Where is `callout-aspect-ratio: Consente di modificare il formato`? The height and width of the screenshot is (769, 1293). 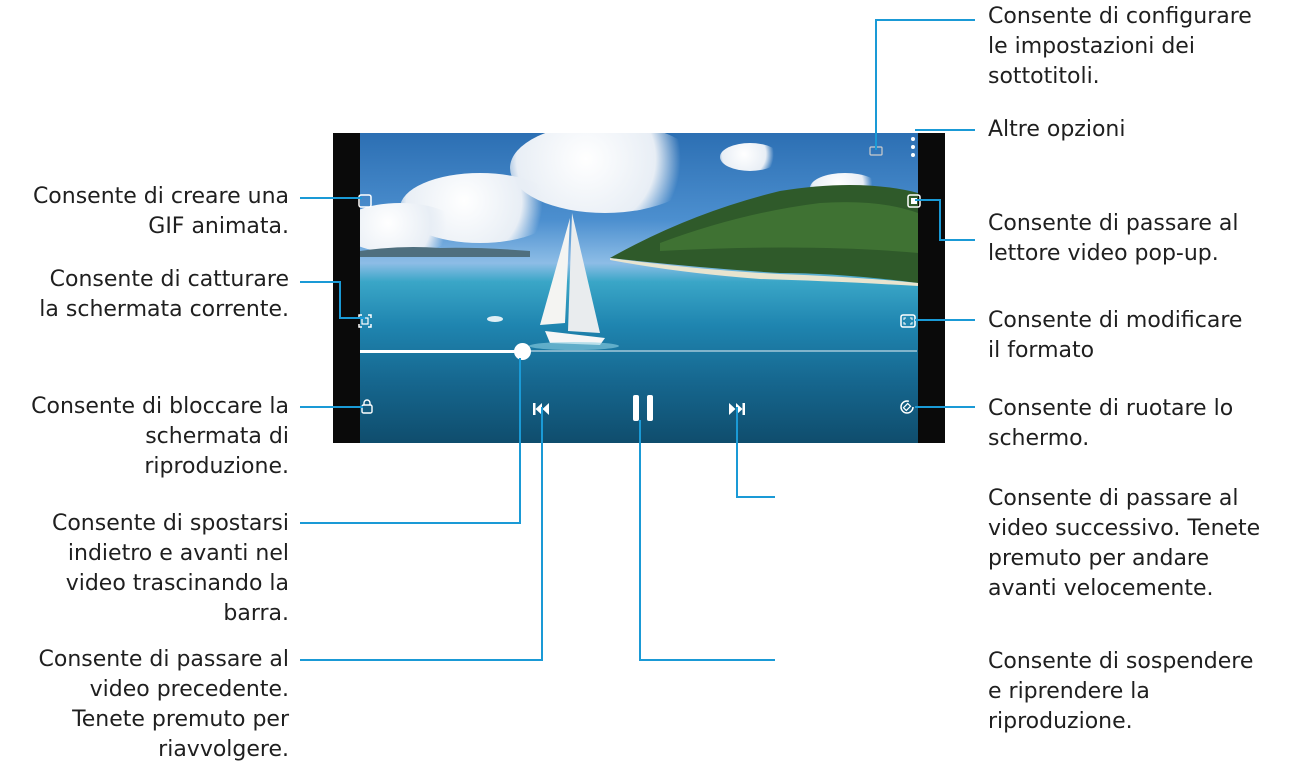 callout-aspect-ratio: Consente di modificare il formato is located at coordinates (1115, 335).